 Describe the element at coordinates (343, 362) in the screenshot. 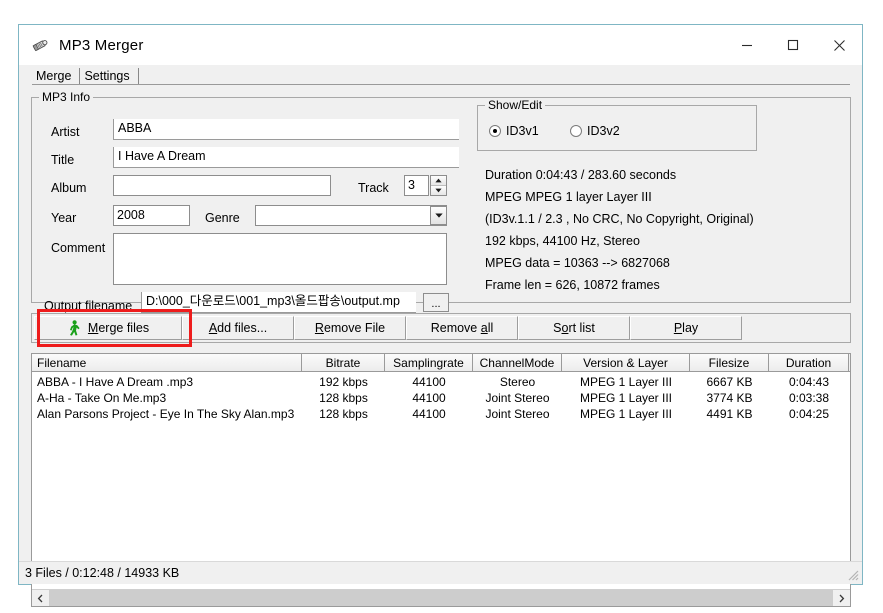

I see `column-header-bitrate: Bitrate` at that location.